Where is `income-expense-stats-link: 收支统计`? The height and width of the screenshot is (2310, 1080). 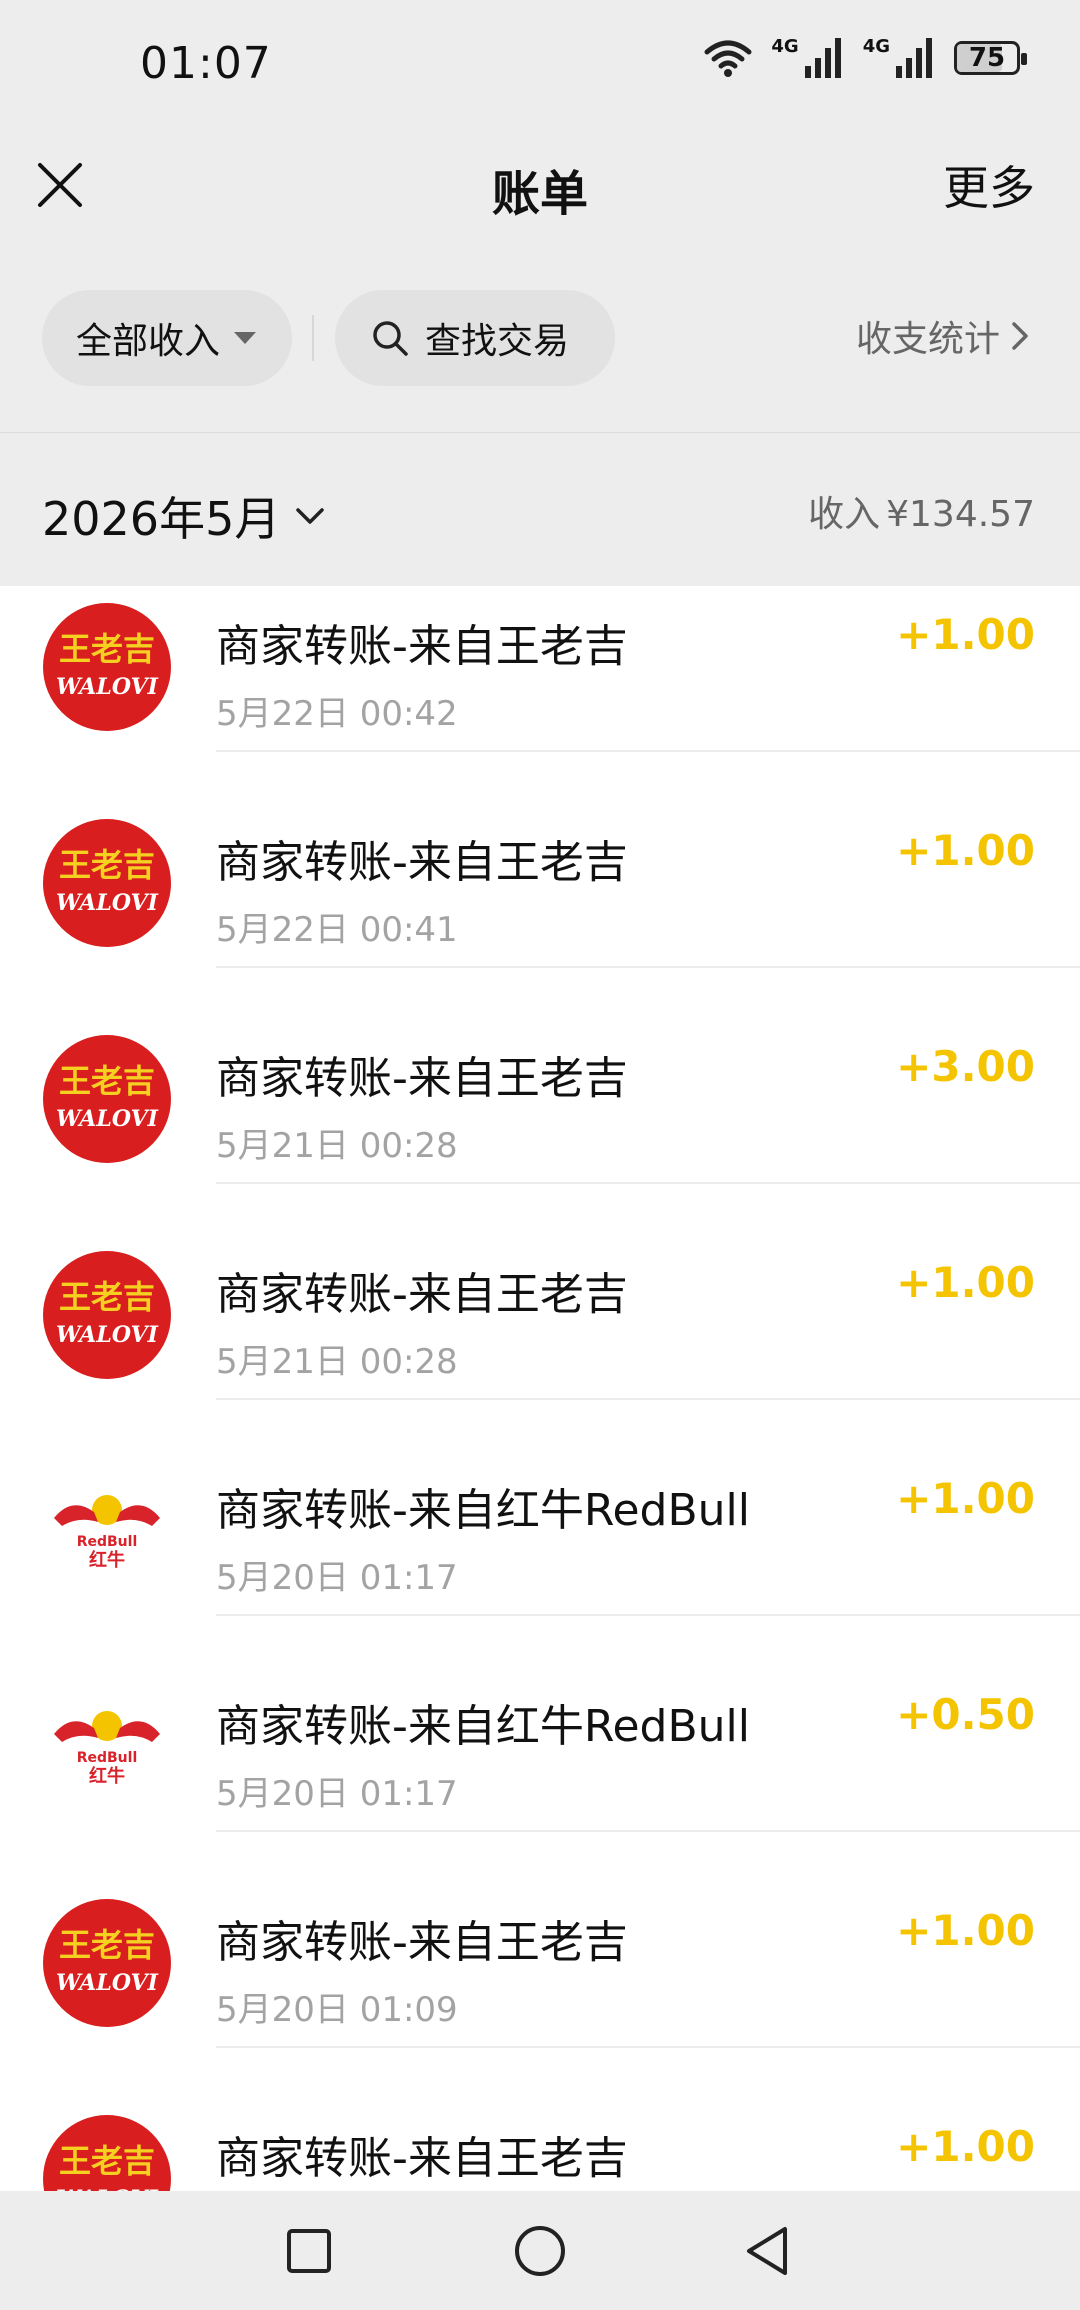
income-expense-stats-link: 收支统计 is located at coordinates (943, 336).